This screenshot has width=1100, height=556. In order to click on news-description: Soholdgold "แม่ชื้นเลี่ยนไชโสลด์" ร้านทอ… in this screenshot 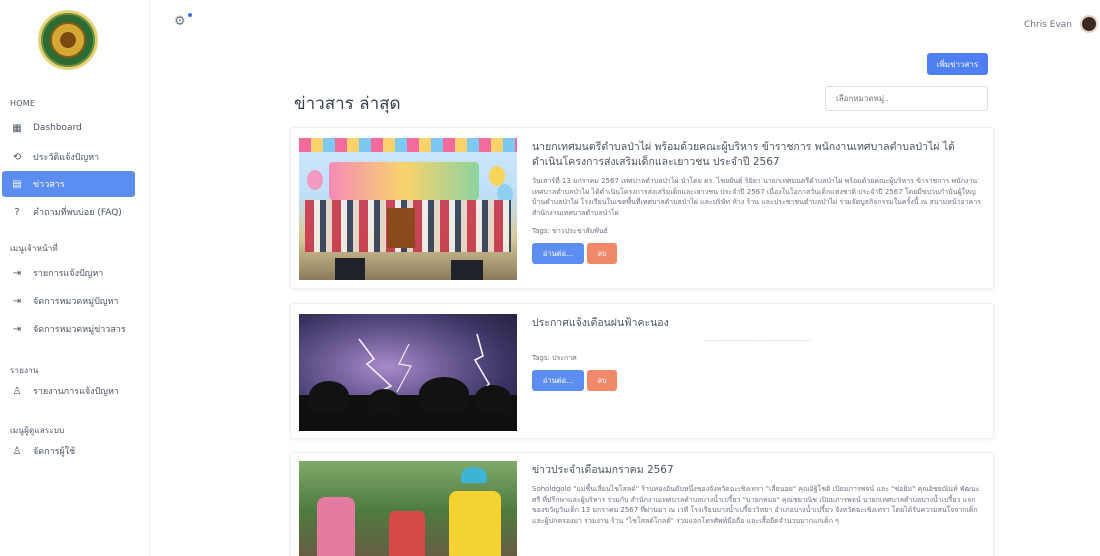, I will do `click(756, 505)`.